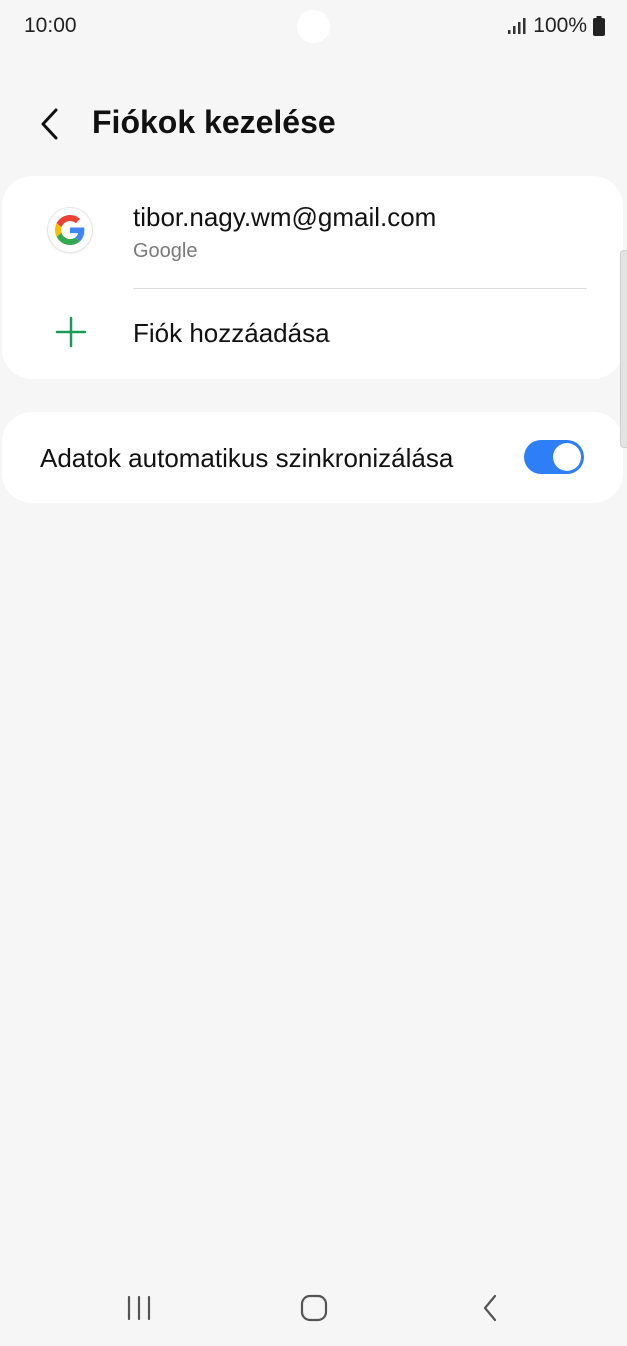  What do you see at coordinates (599, 26) in the screenshot?
I see `battery-icon` at bounding box center [599, 26].